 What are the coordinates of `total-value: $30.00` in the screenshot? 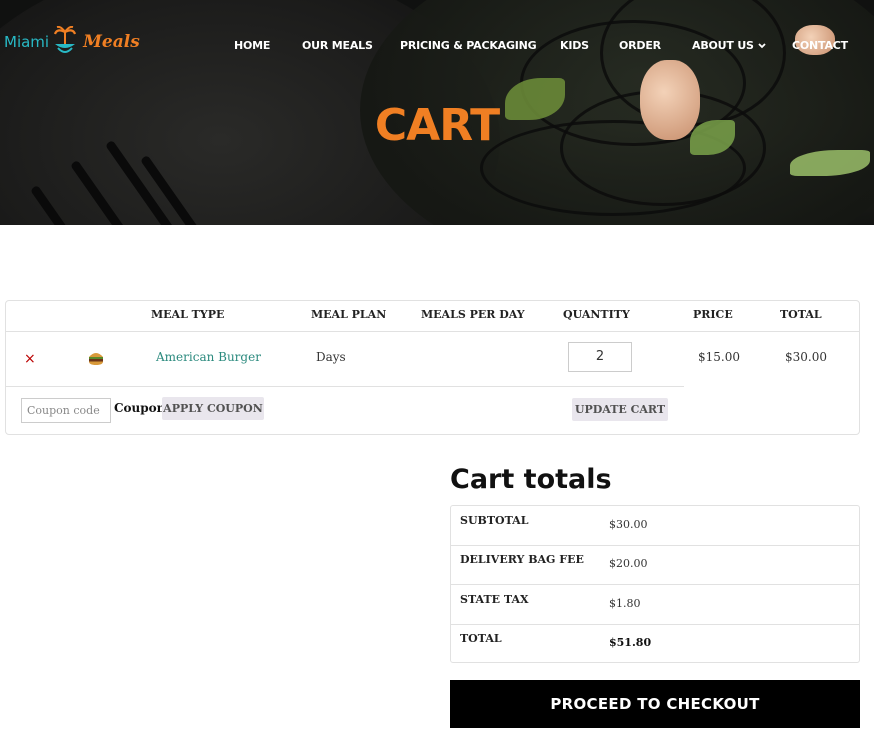 It's located at (806, 357).